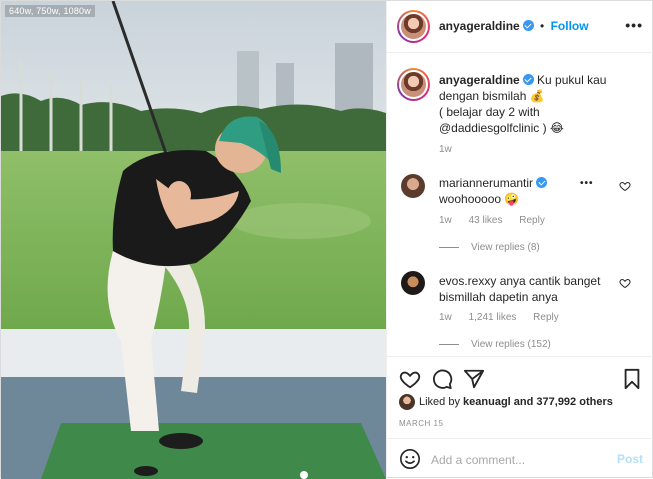 The image size is (653, 479). I want to click on bookmark-icon, so click(632, 379).